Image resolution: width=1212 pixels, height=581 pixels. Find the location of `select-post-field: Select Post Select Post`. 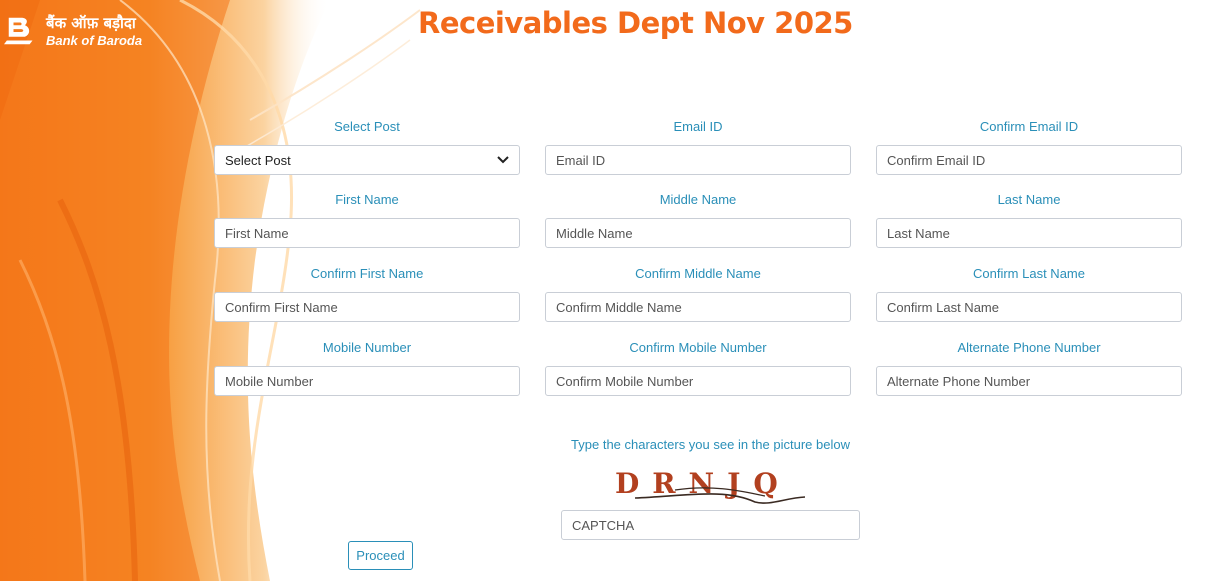

select-post-field: Select Post Select Post is located at coordinates (367, 146).